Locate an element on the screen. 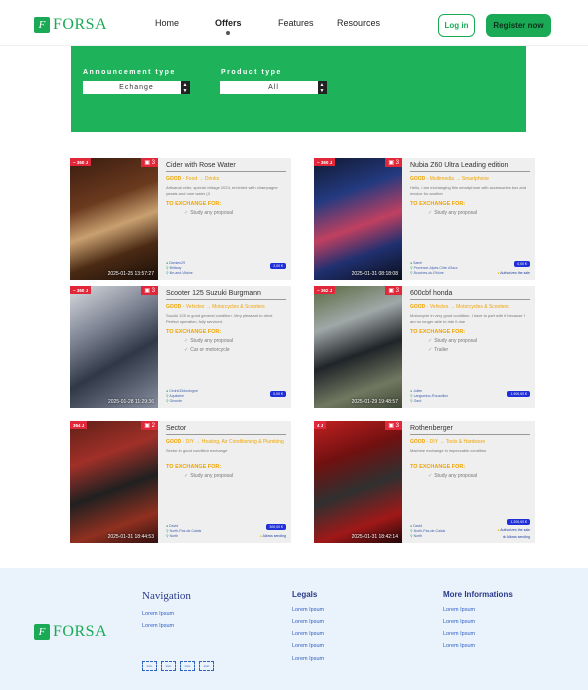  nav-resources: Resources is located at coordinates (358, 23).